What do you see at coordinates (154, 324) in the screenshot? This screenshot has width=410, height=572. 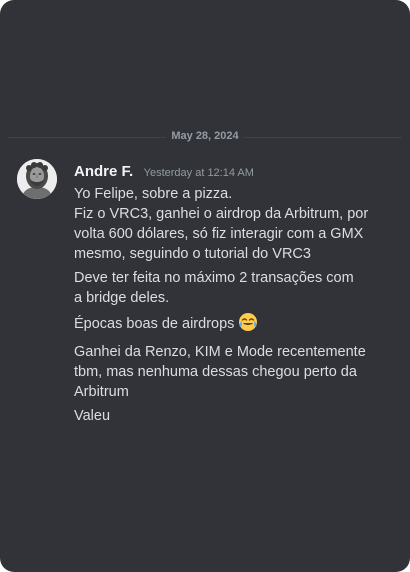 I see `message-text: Épocas boas de airdrops` at bounding box center [154, 324].